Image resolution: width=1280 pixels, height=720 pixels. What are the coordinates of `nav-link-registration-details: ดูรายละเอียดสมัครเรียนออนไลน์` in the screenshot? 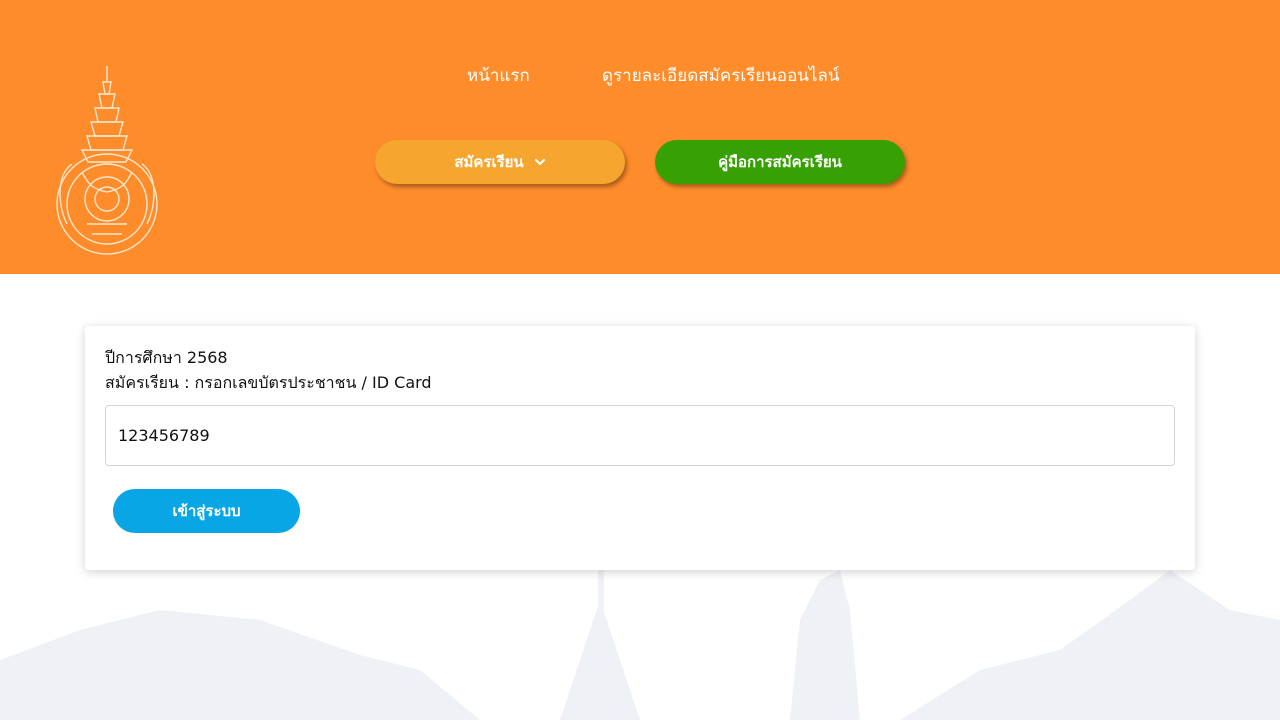 It's located at (721, 75).